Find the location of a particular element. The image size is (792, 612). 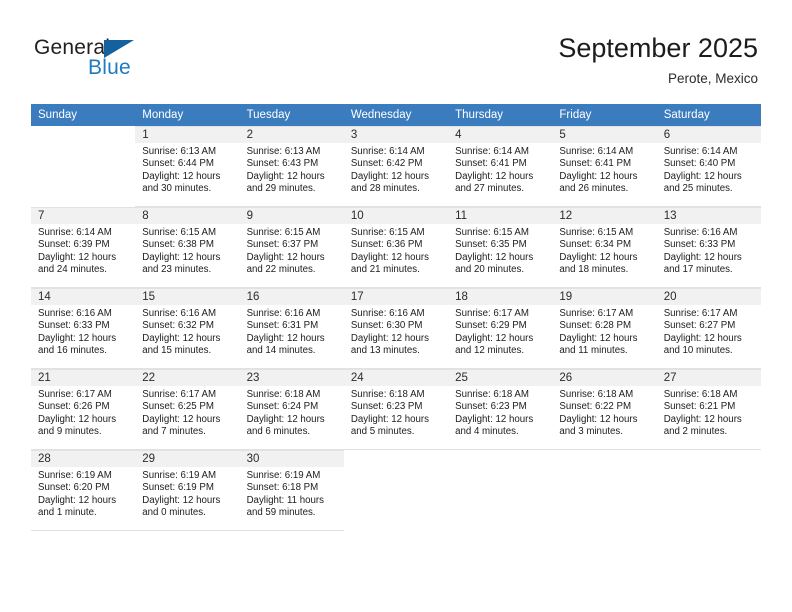

day-detail-line: Sunset: 6:31 PM is located at coordinates (282, 326).